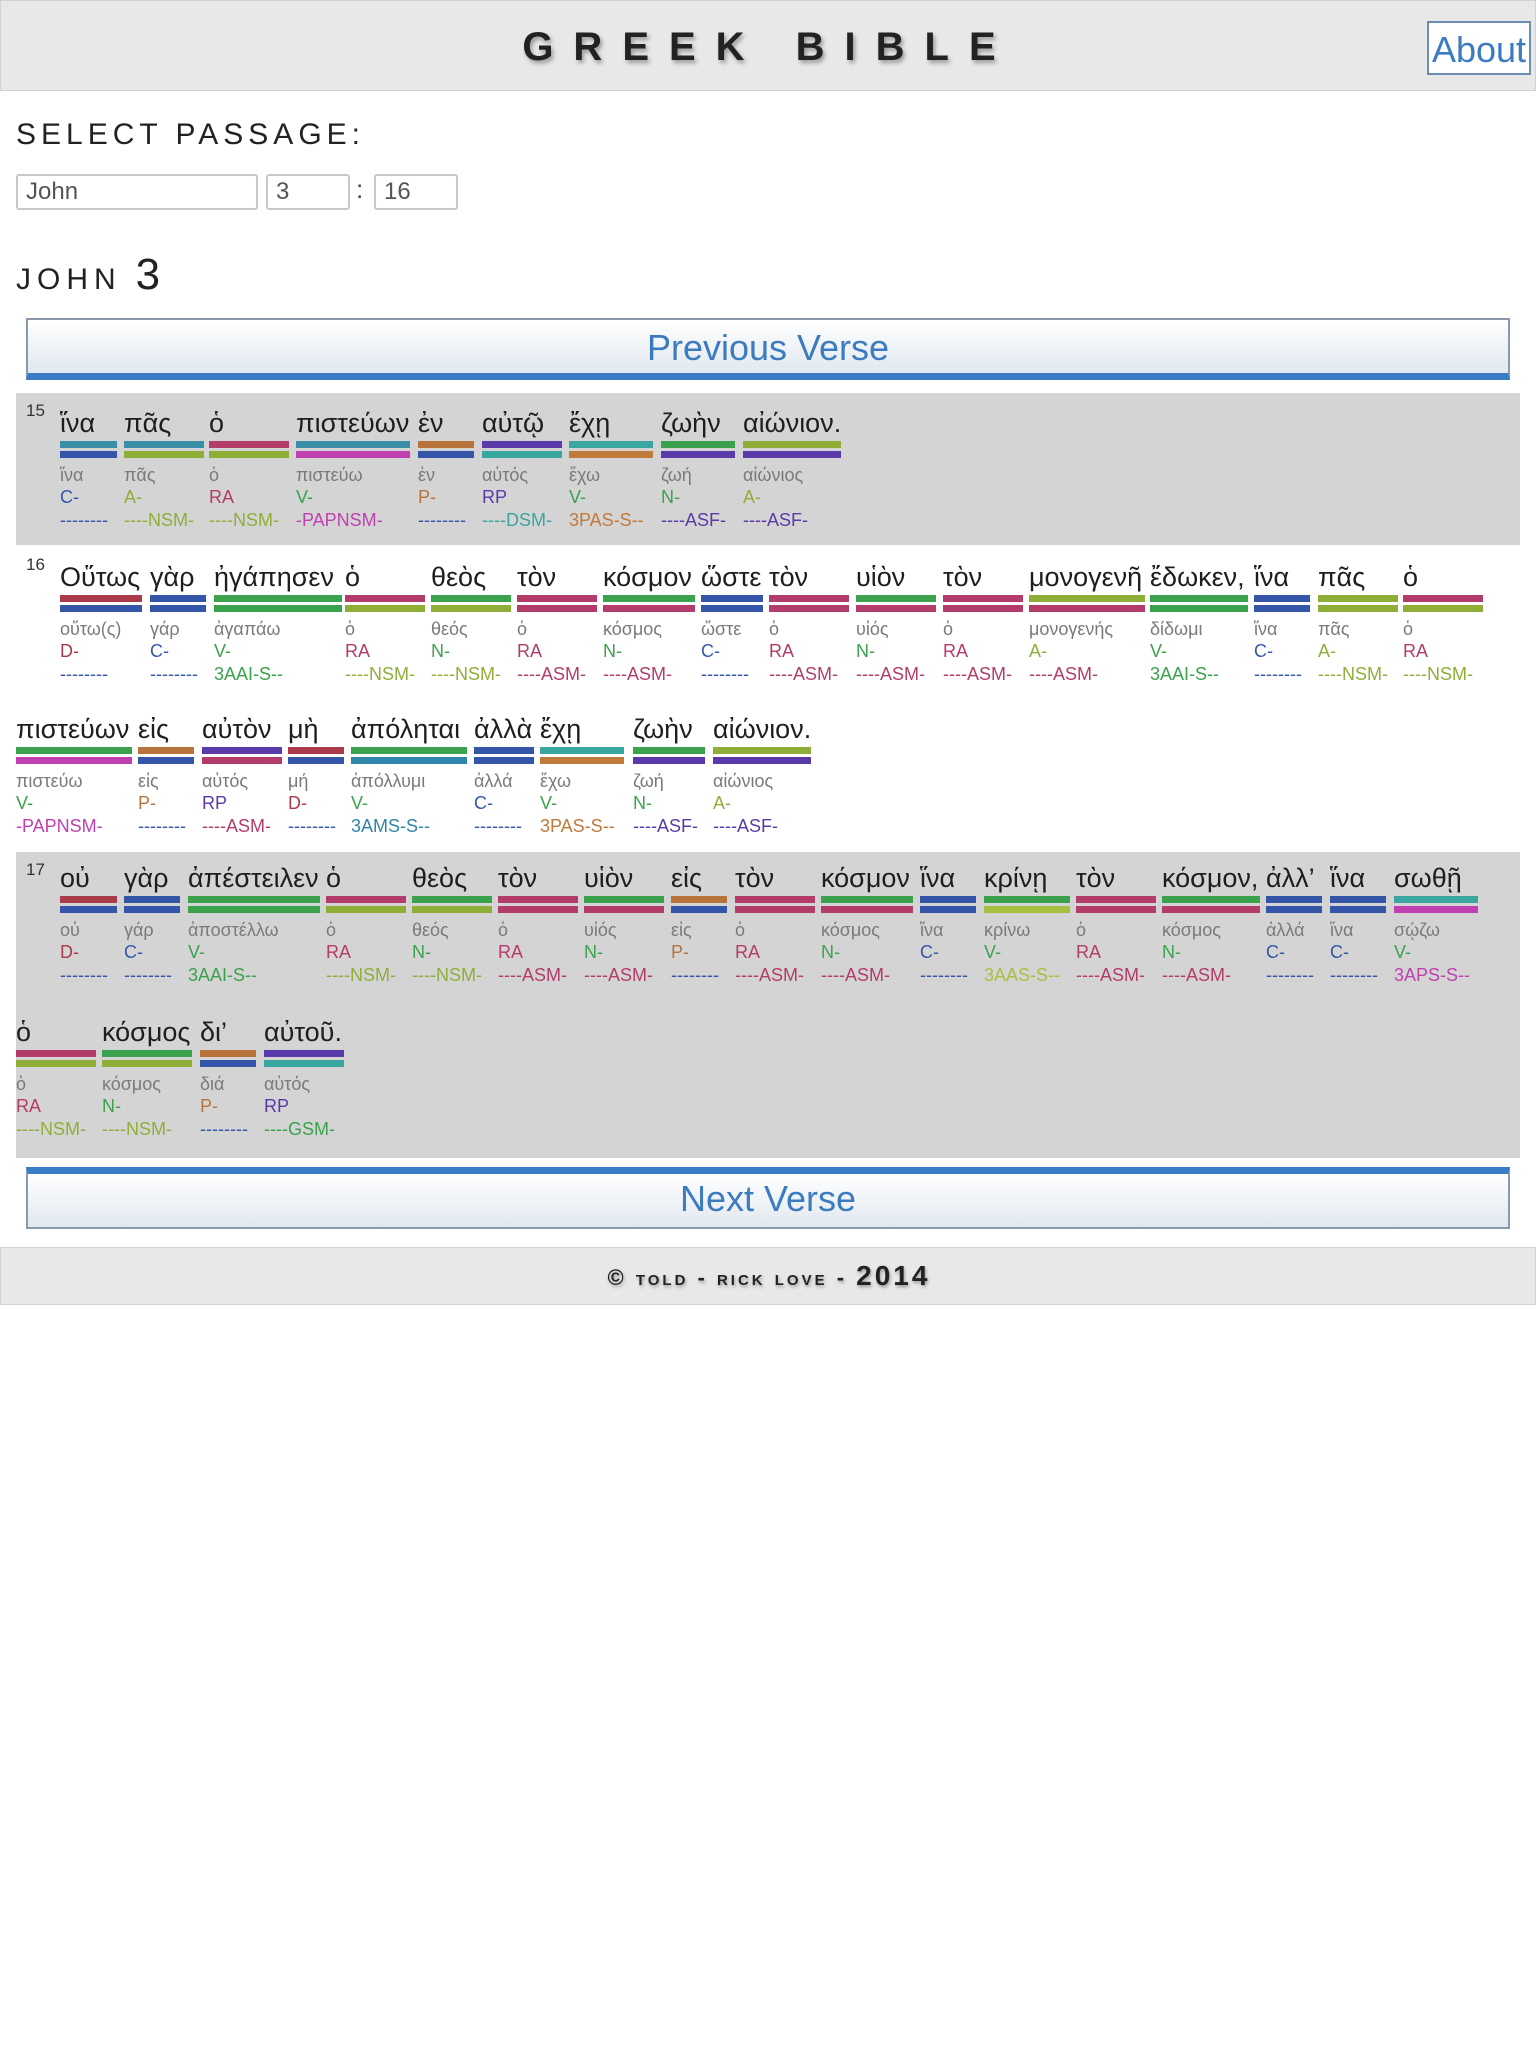  I want to click on word-token: ἀπέστειλεν ἀποστέλλω V- 3AAI-S--, so click(254, 924).